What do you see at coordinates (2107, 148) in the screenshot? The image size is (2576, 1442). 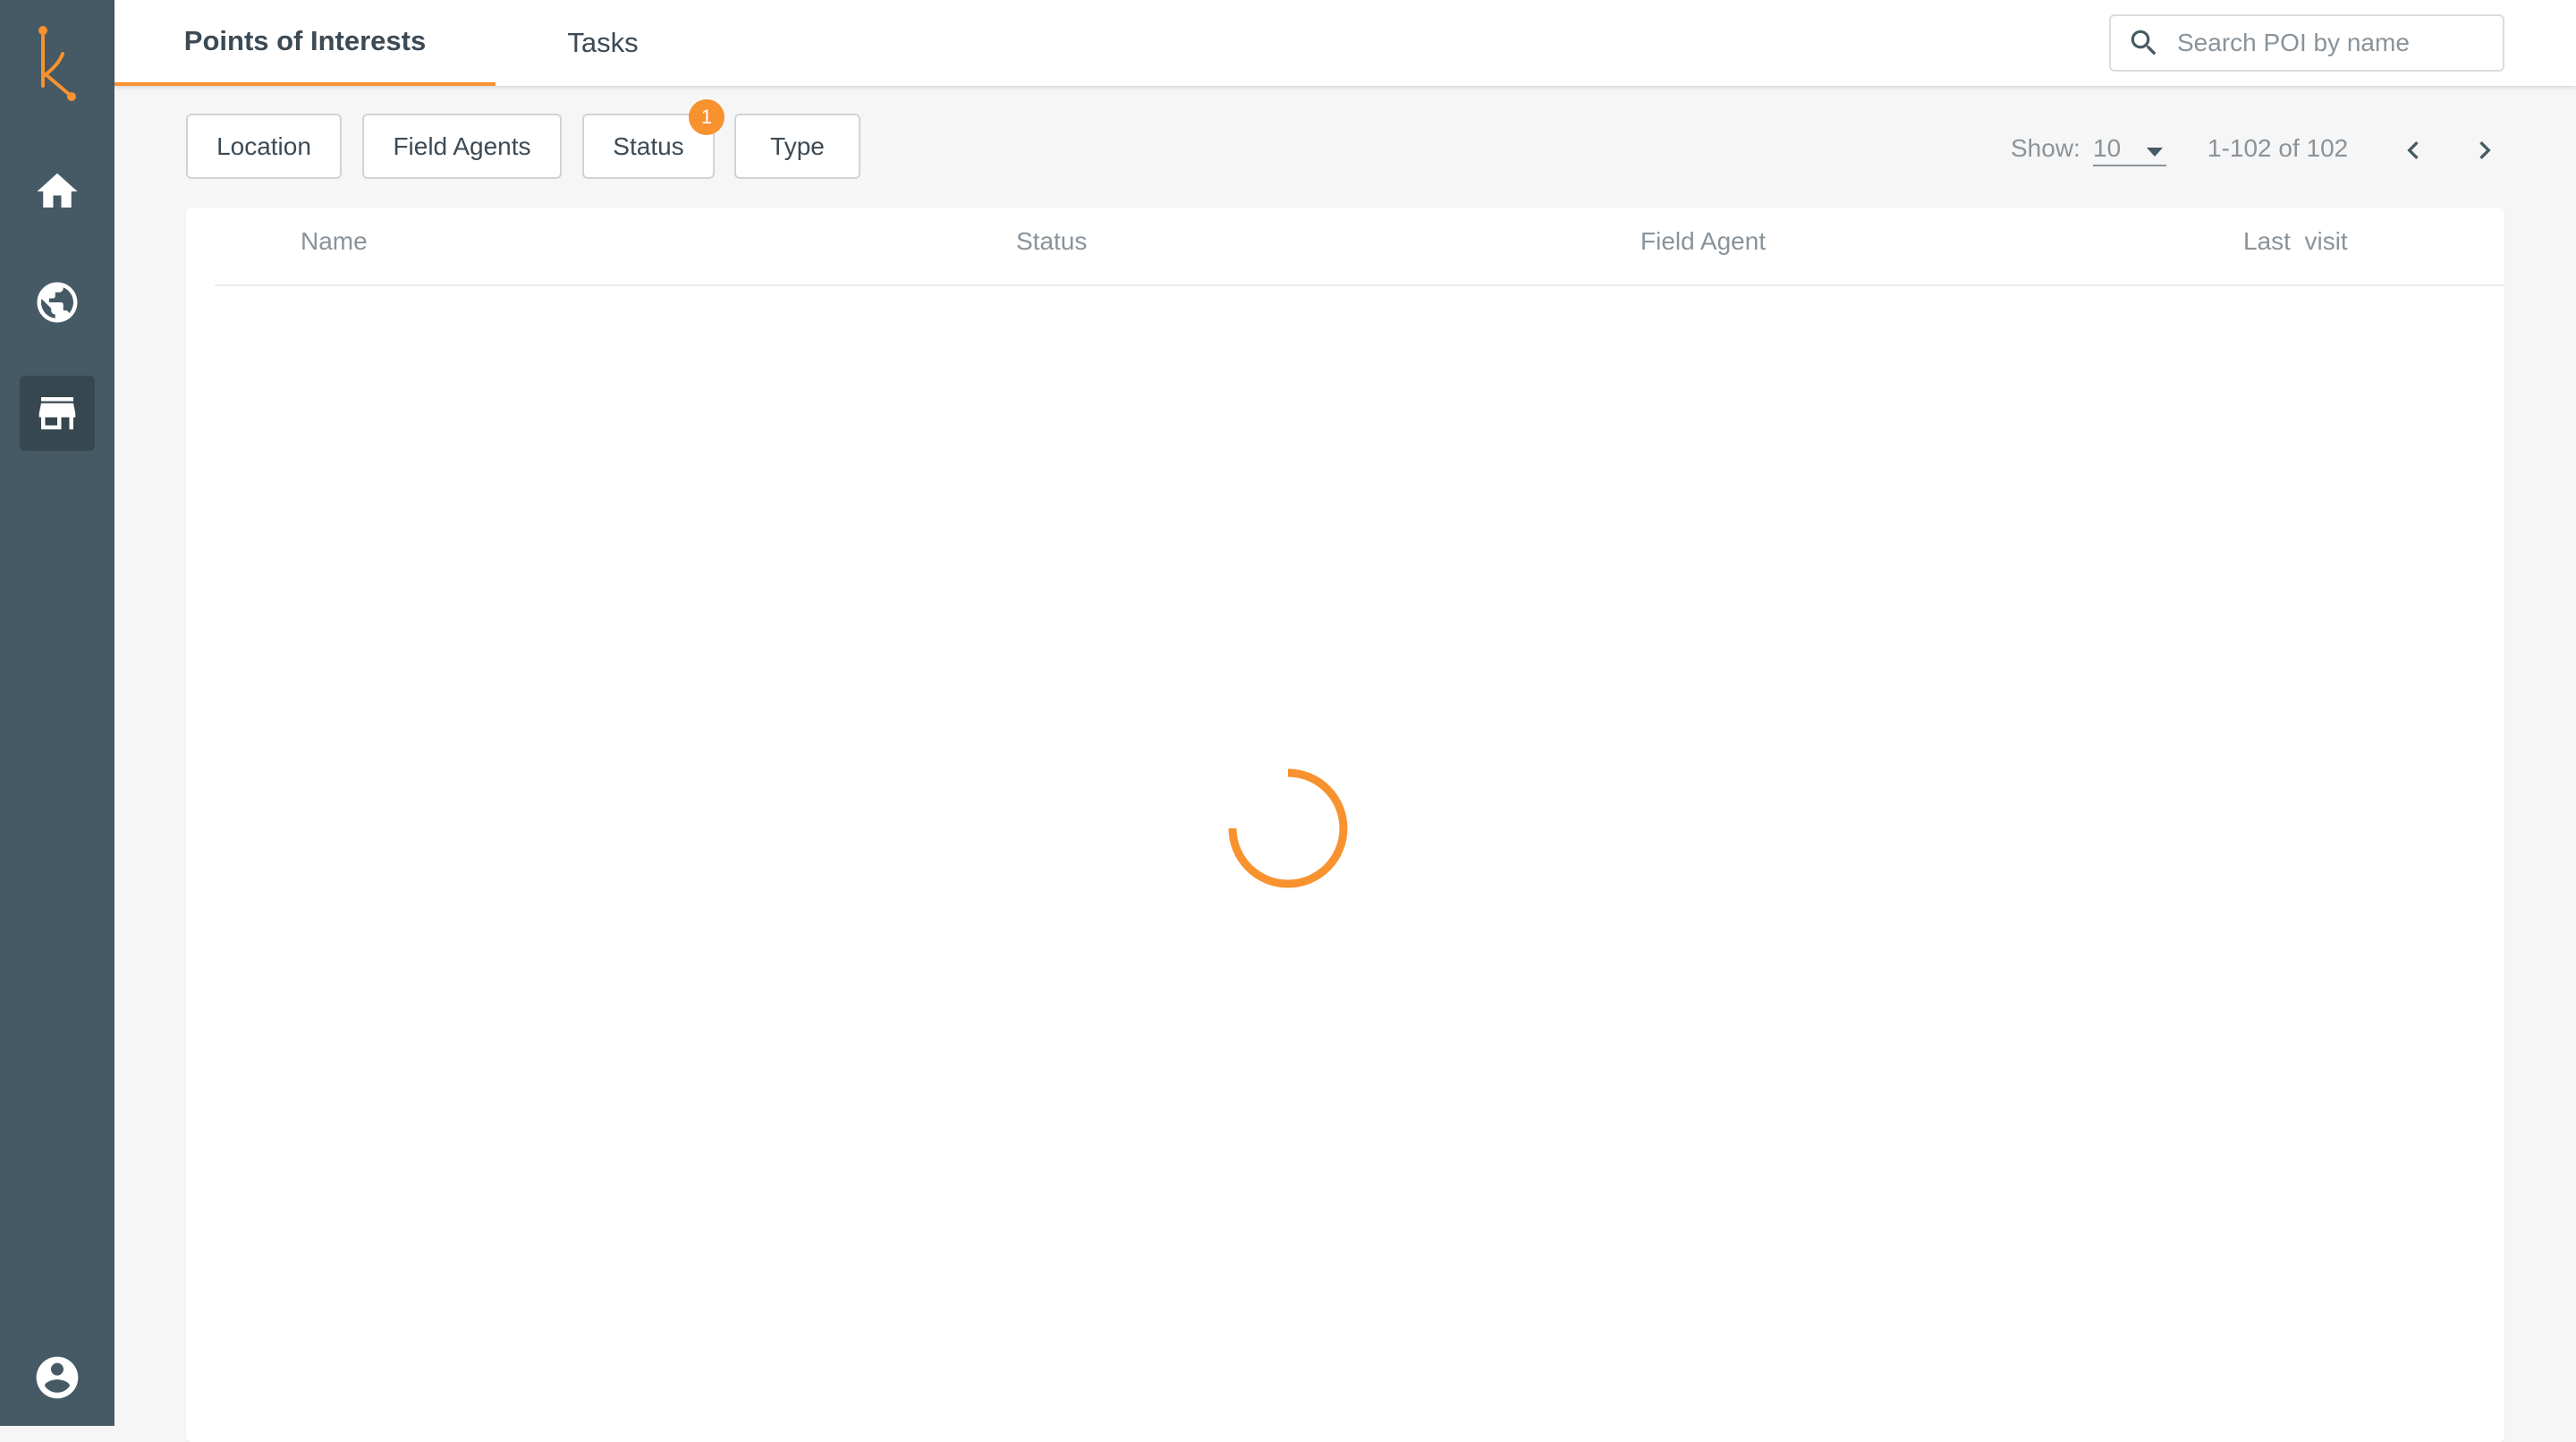 I see `page-size-value: 10` at bounding box center [2107, 148].